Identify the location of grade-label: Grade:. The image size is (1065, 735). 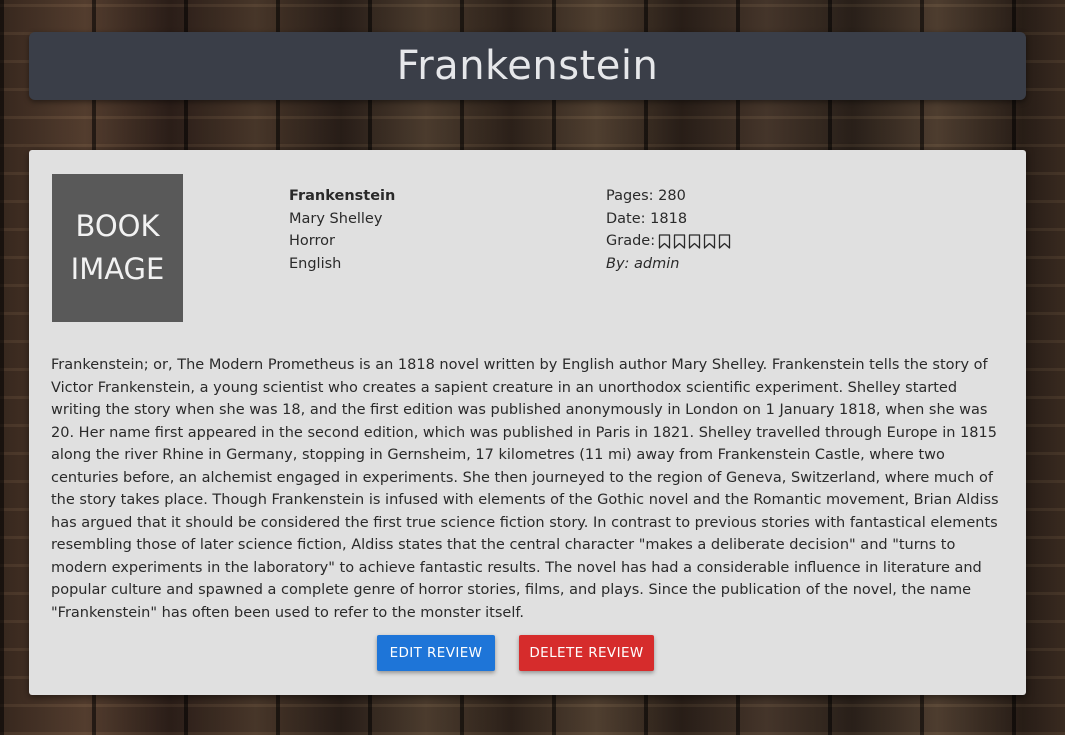
(631, 241).